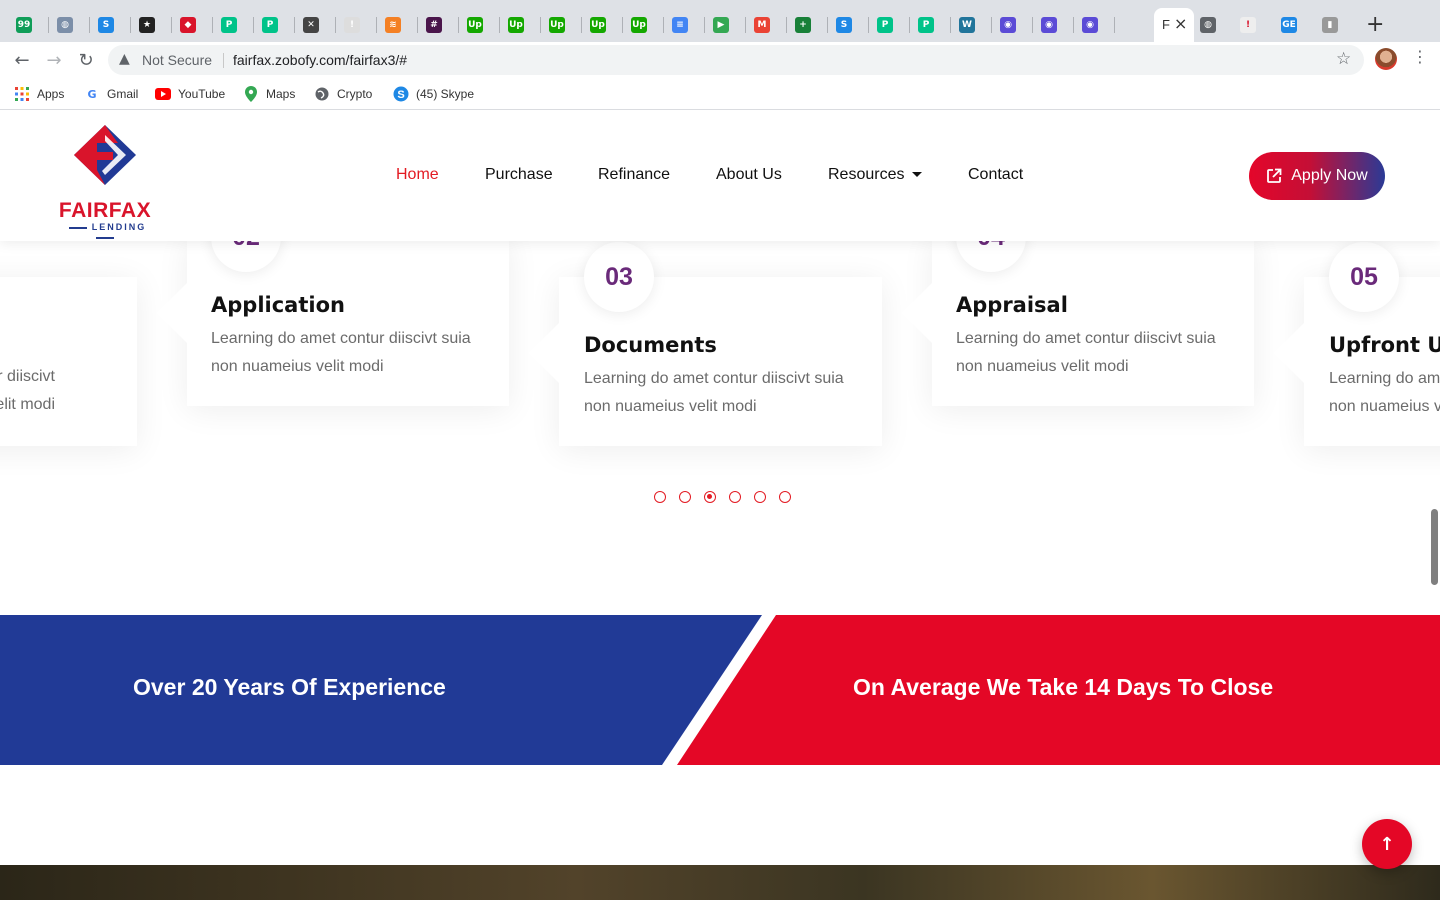 This screenshot has height=900, width=1440. I want to click on browser-tab: +, so click(803, 25).